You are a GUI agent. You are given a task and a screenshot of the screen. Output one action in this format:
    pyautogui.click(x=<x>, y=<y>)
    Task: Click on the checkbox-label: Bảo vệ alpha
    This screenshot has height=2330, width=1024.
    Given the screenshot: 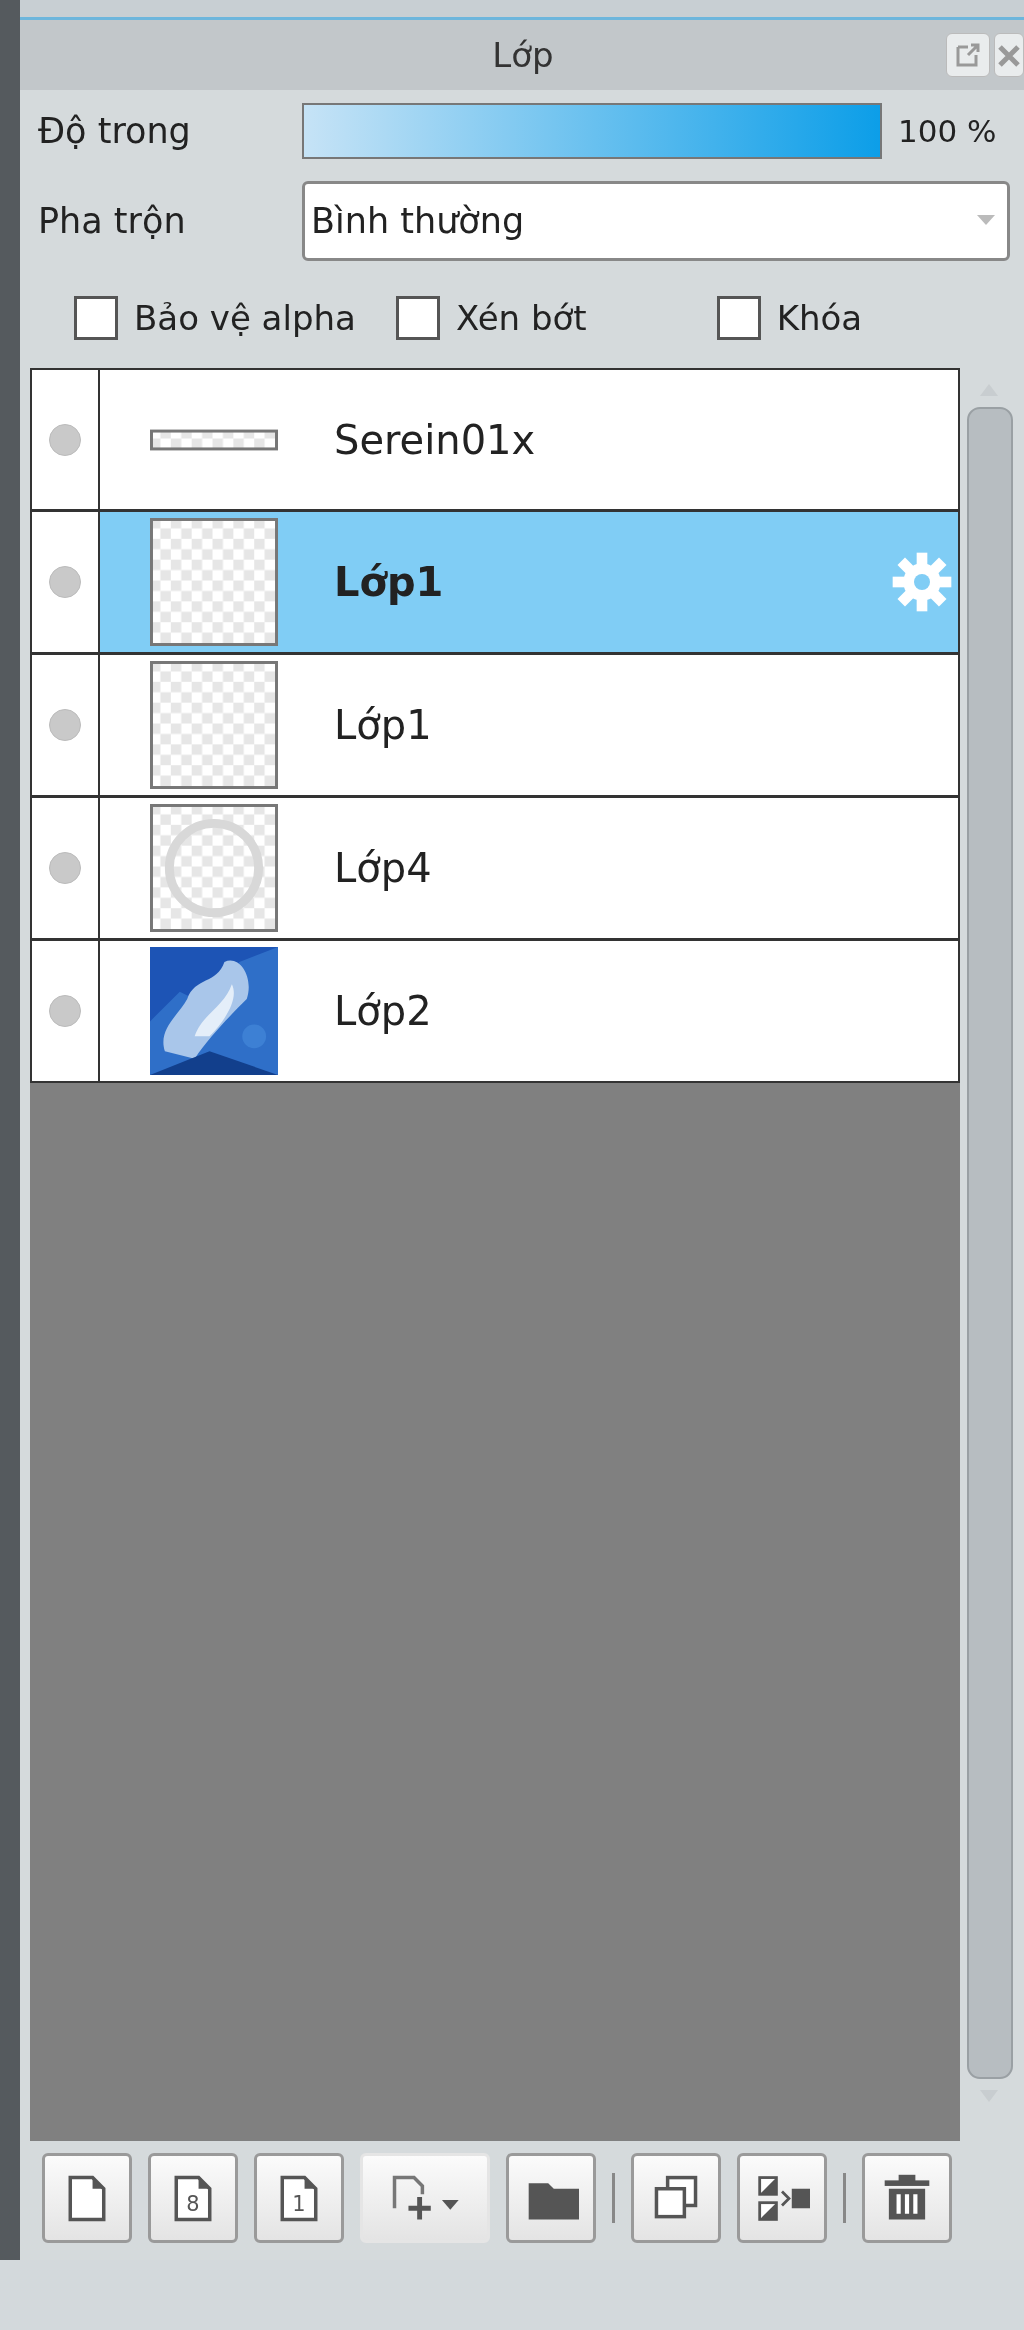 What is the action you would take?
    pyautogui.click(x=245, y=318)
    